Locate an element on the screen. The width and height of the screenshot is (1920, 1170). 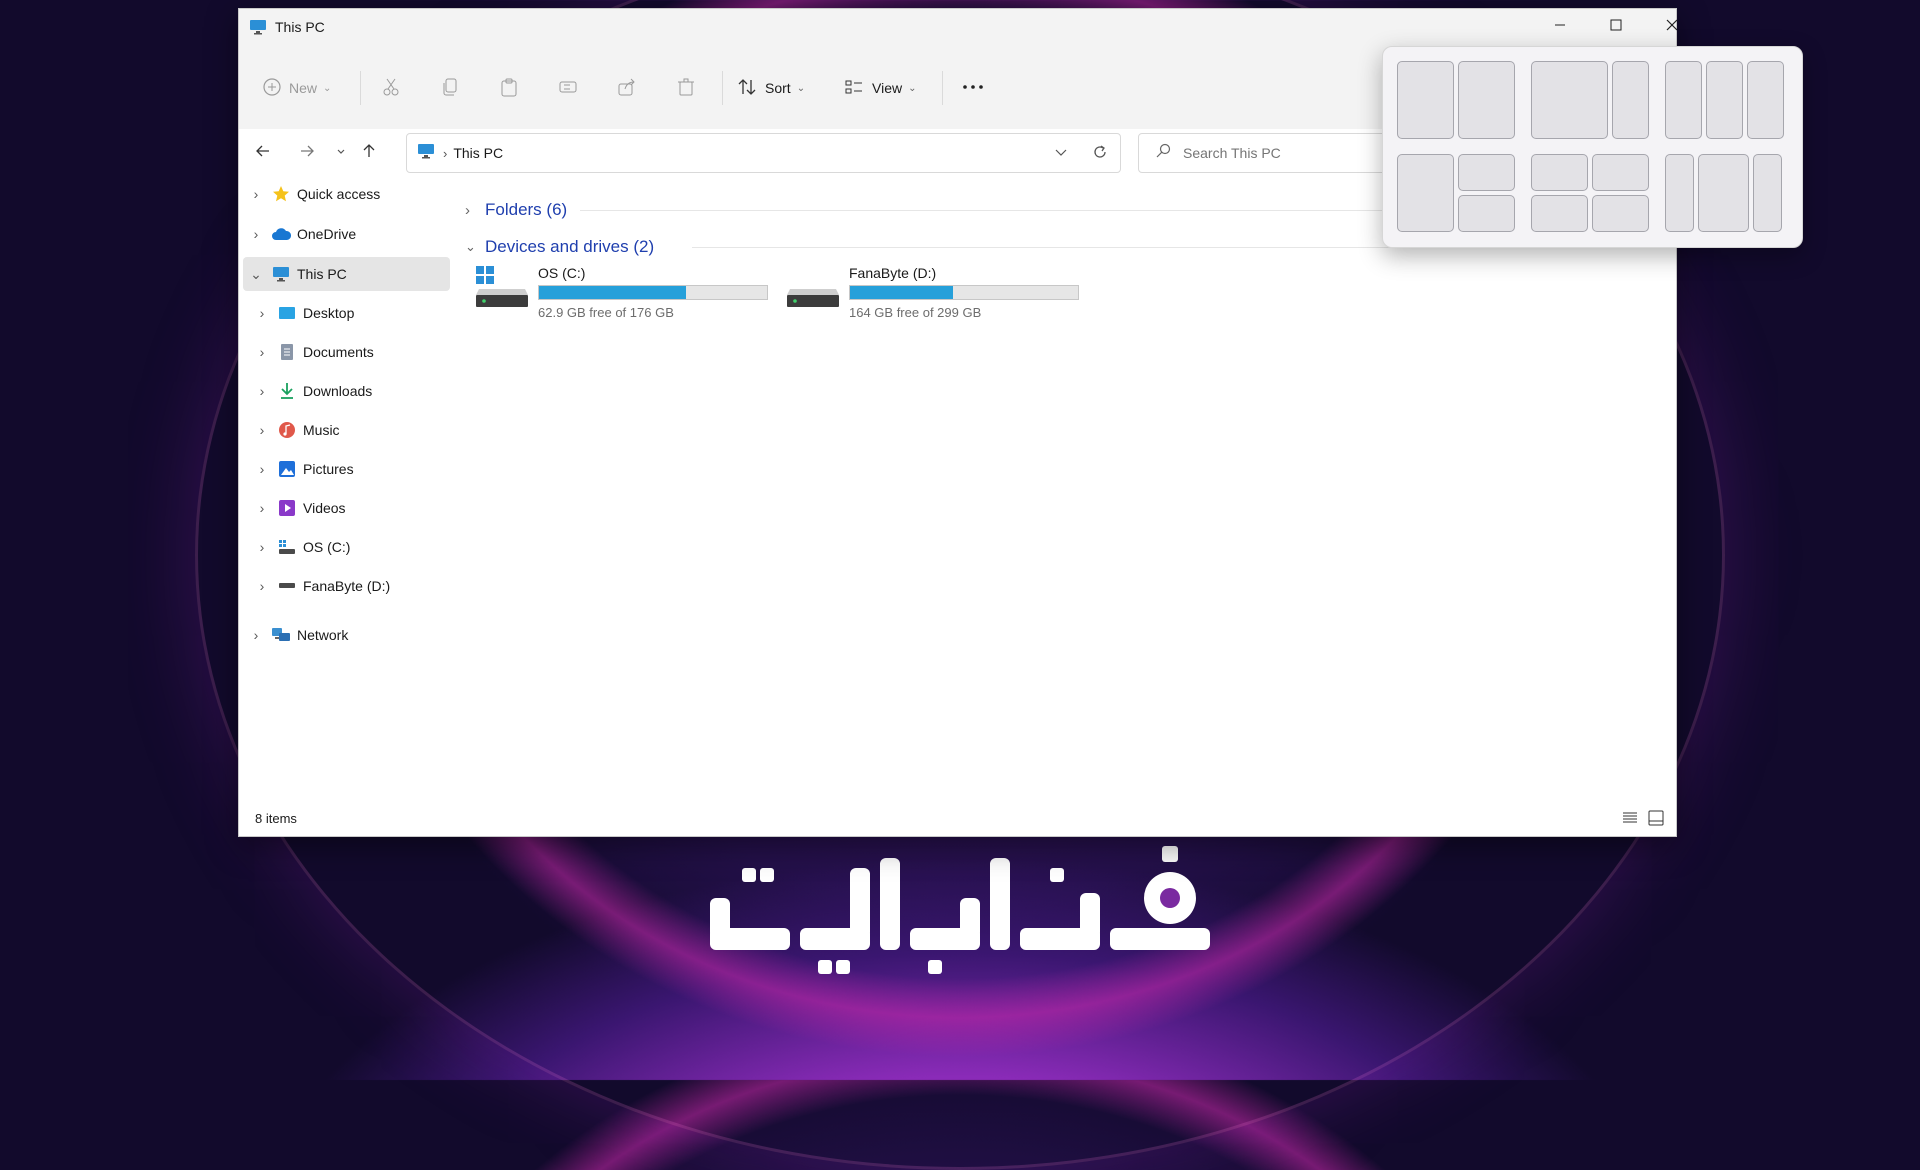
sidebar-item-os-c: › OS (C:) is located at coordinates (351, 547).